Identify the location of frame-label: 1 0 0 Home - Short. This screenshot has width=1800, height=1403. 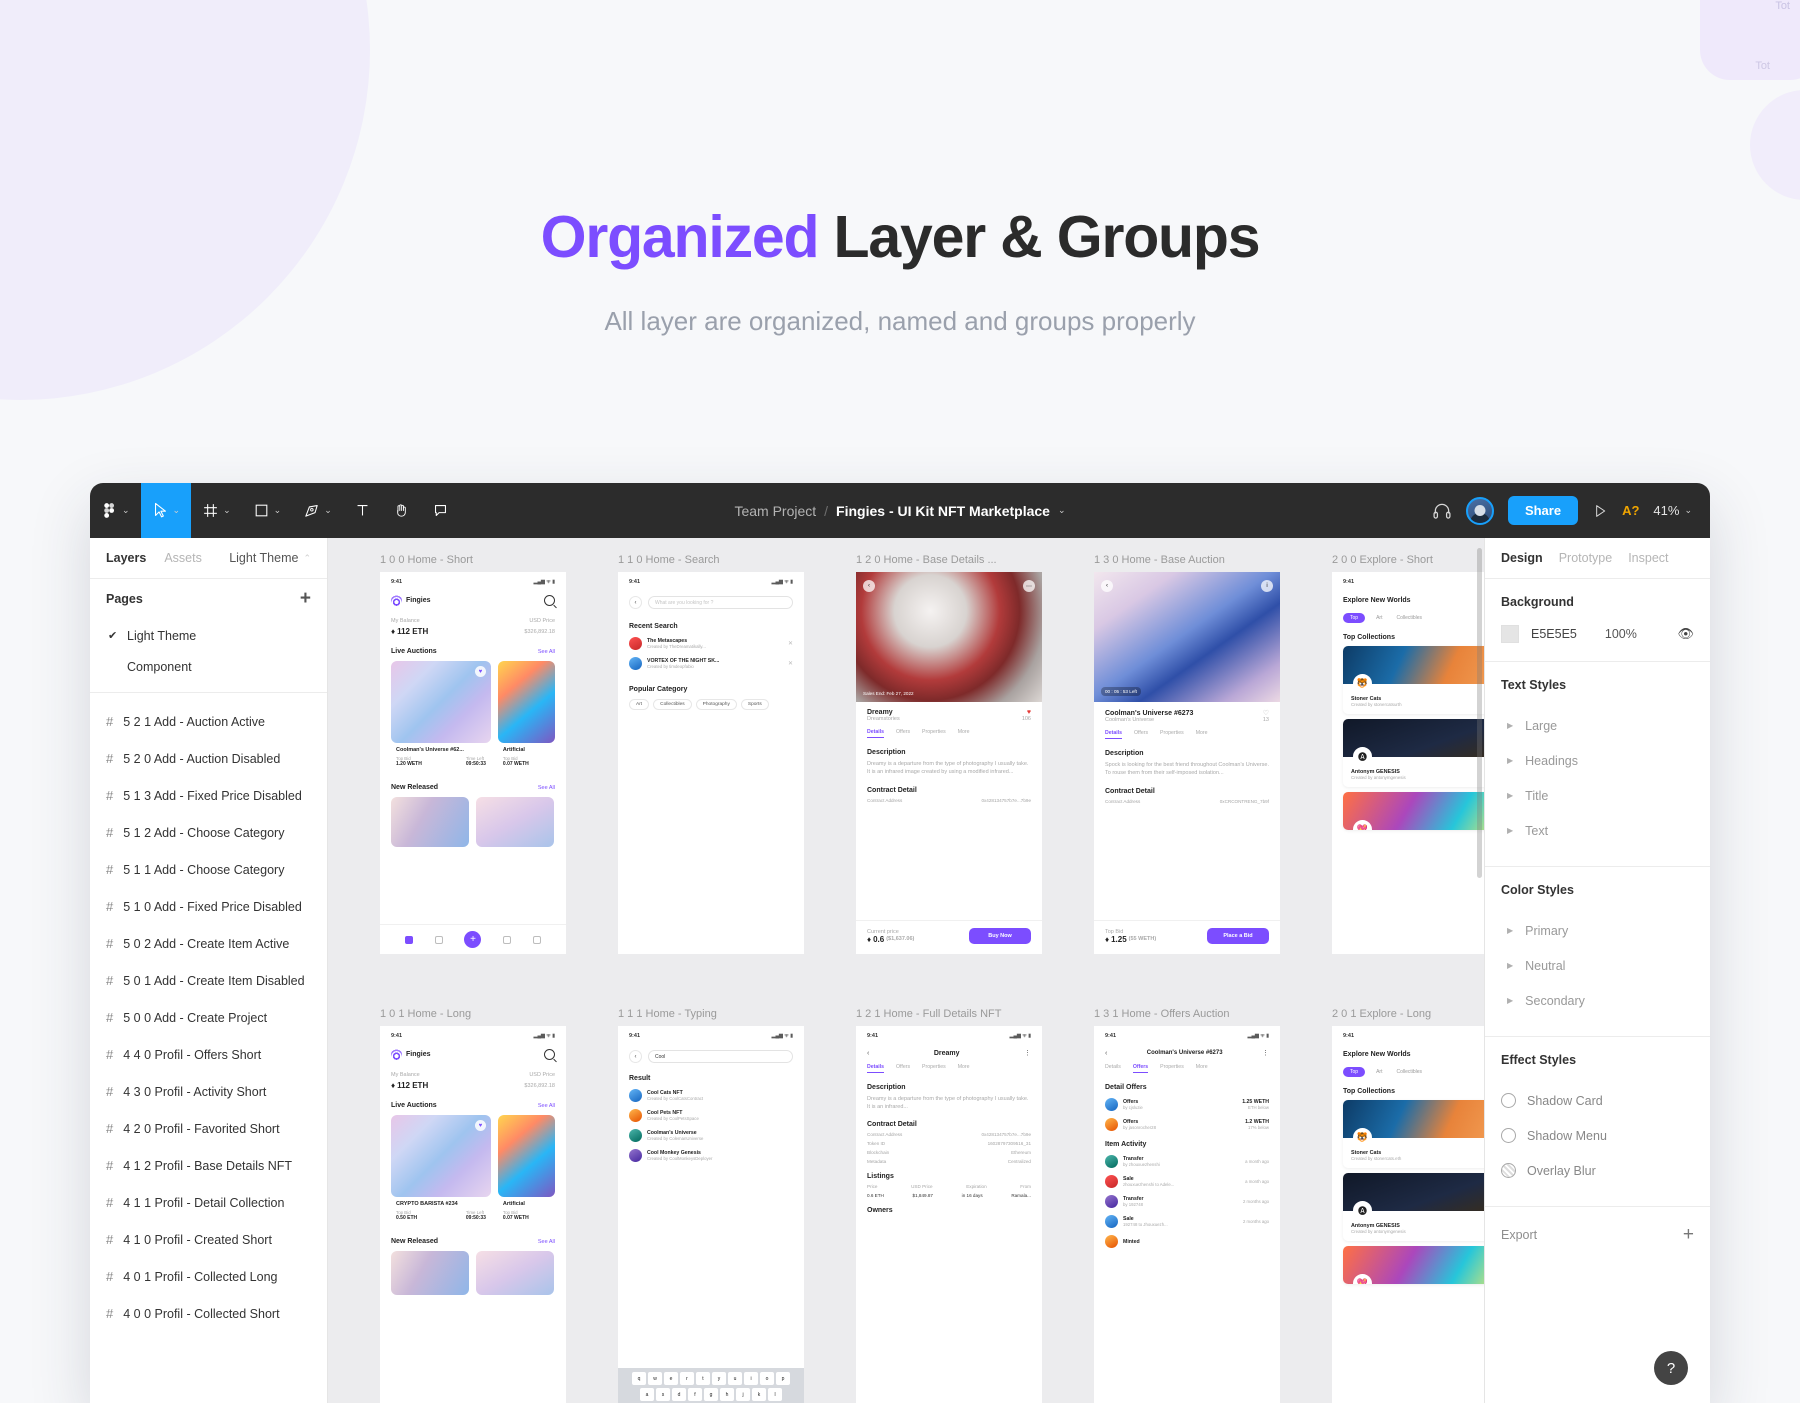
(473, 560).